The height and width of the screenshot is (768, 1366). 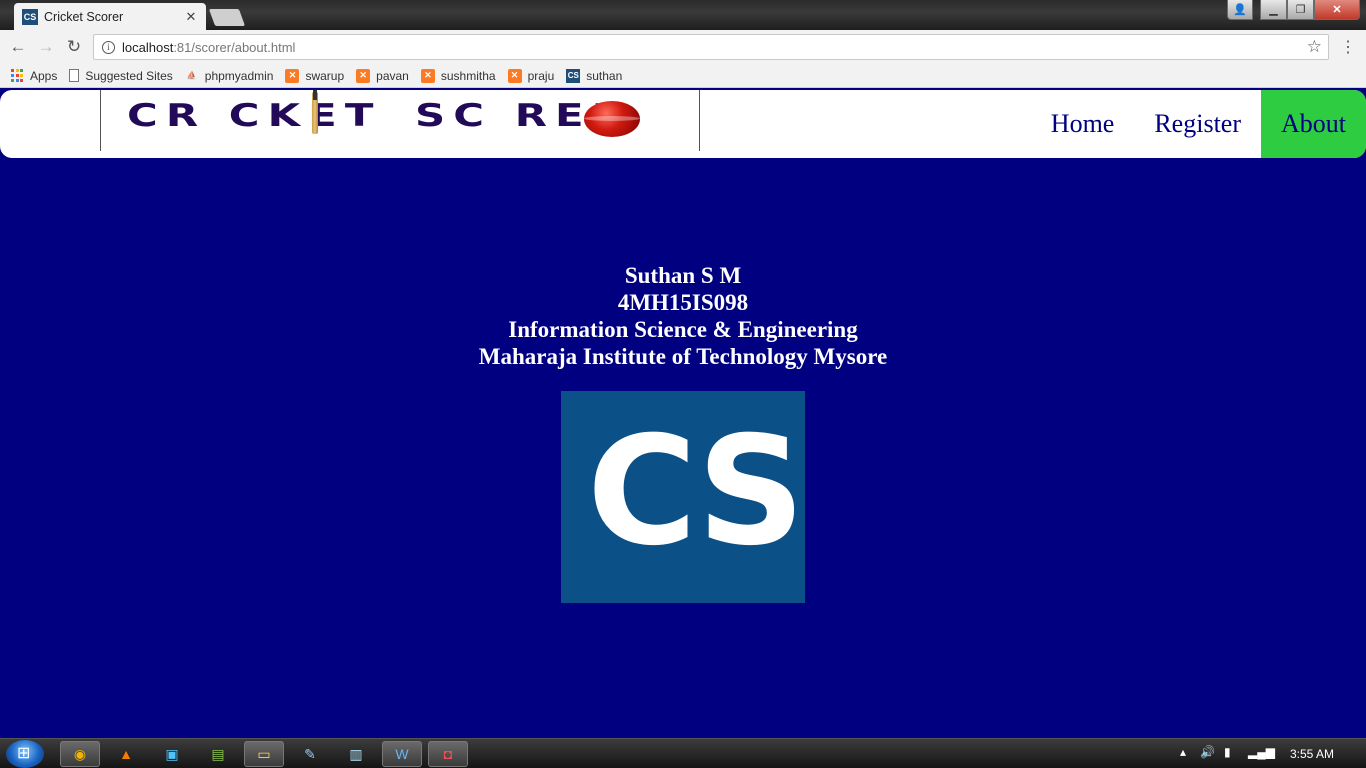 I want to click on cricket-scorer-logo: CR CKET SC RER, so click(x=400, y=120).